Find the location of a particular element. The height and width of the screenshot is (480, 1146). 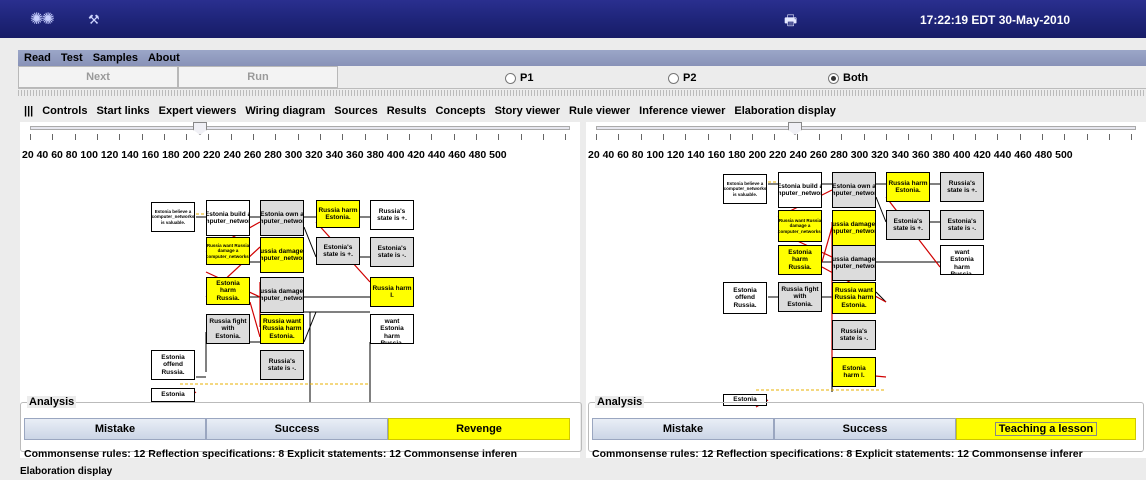

next-button: Next is located at coordinates (98, 77).